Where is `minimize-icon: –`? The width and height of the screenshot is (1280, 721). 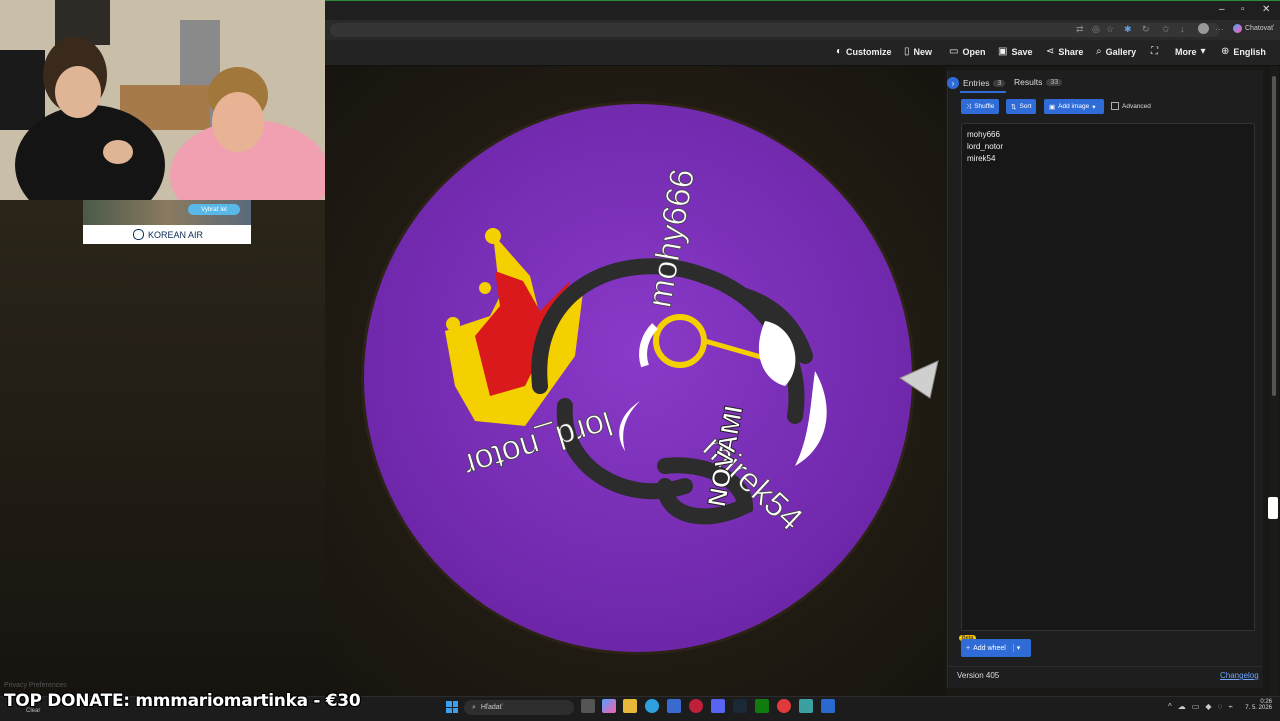
minimize-icon: – is located at coordinates (1222, 9).